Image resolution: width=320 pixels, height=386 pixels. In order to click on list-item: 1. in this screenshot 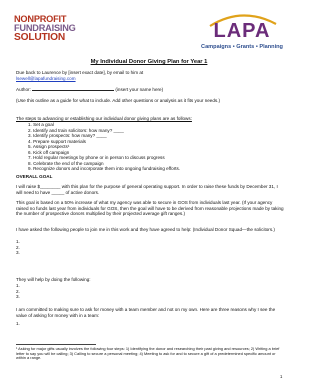, I will do `click(18, 323)`.